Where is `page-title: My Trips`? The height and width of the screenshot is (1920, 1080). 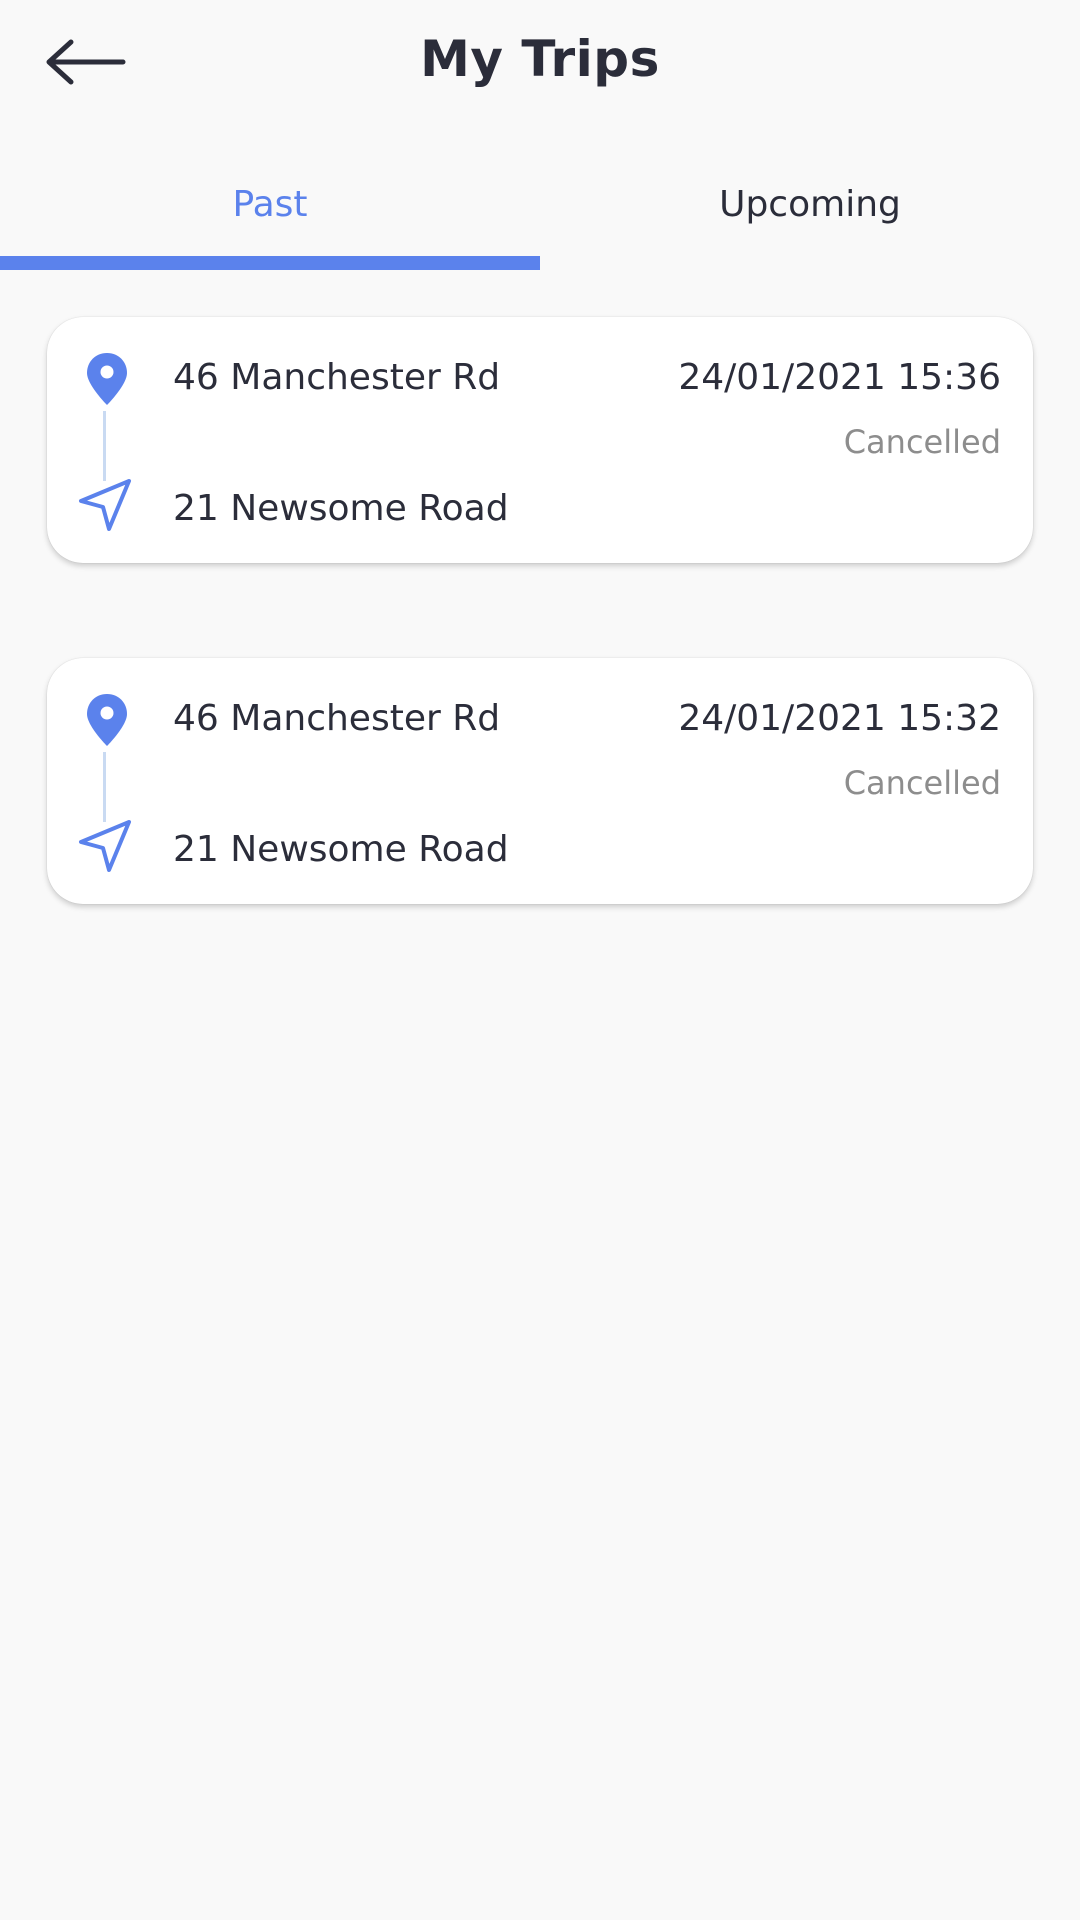 page-title: My Trips is located at coordinates (540, 59).